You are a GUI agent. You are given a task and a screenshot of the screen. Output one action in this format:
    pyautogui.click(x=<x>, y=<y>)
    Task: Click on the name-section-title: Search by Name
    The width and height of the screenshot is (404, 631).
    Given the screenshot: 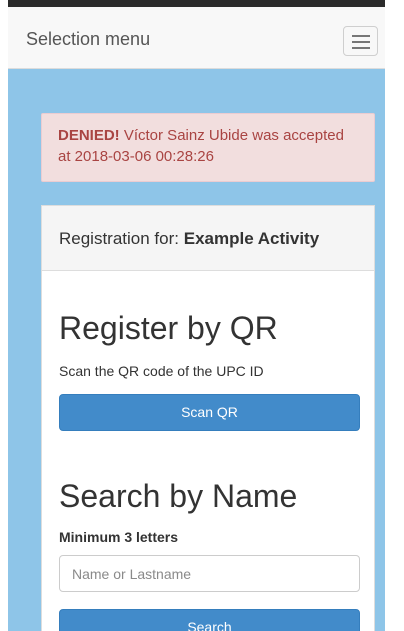 What is the action you would take?
    pyautogui.click(x=178, y=496)
    